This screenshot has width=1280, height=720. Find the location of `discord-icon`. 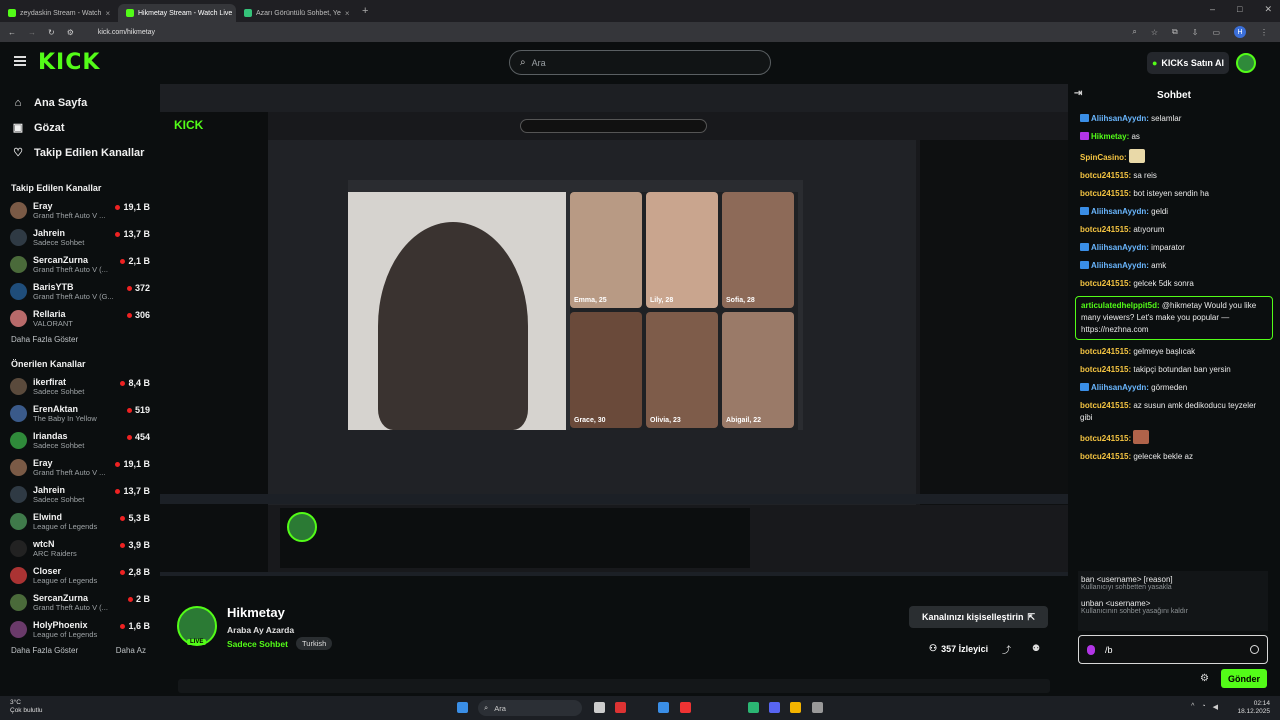

discord-icon is located at coordinates (774, 707).